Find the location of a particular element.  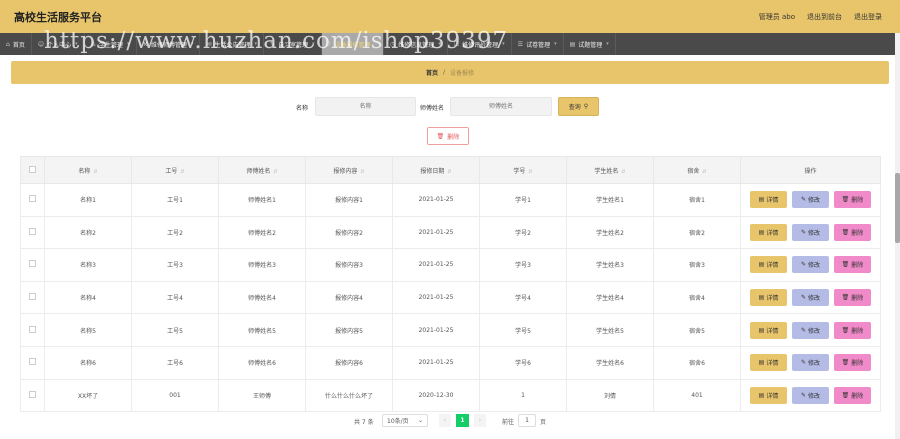

logout-link: 退出登录 is located at coordinates (868, 17).